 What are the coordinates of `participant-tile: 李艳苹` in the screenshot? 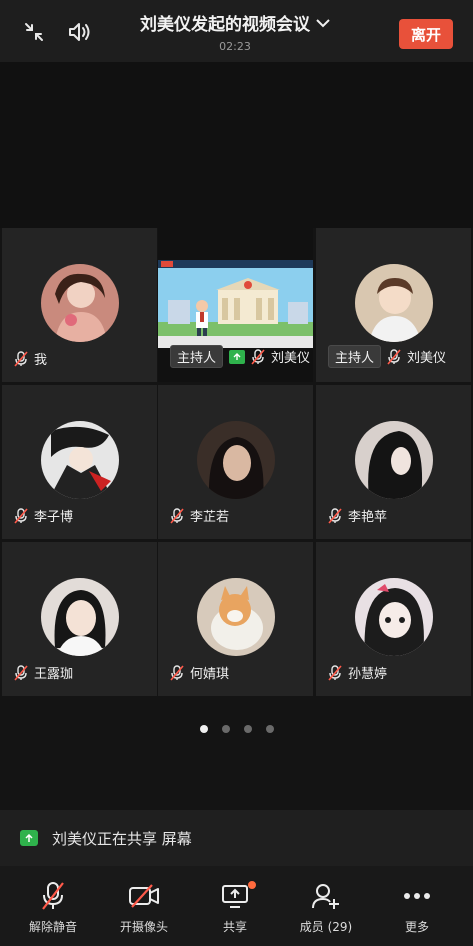 It's located at (393, 462).